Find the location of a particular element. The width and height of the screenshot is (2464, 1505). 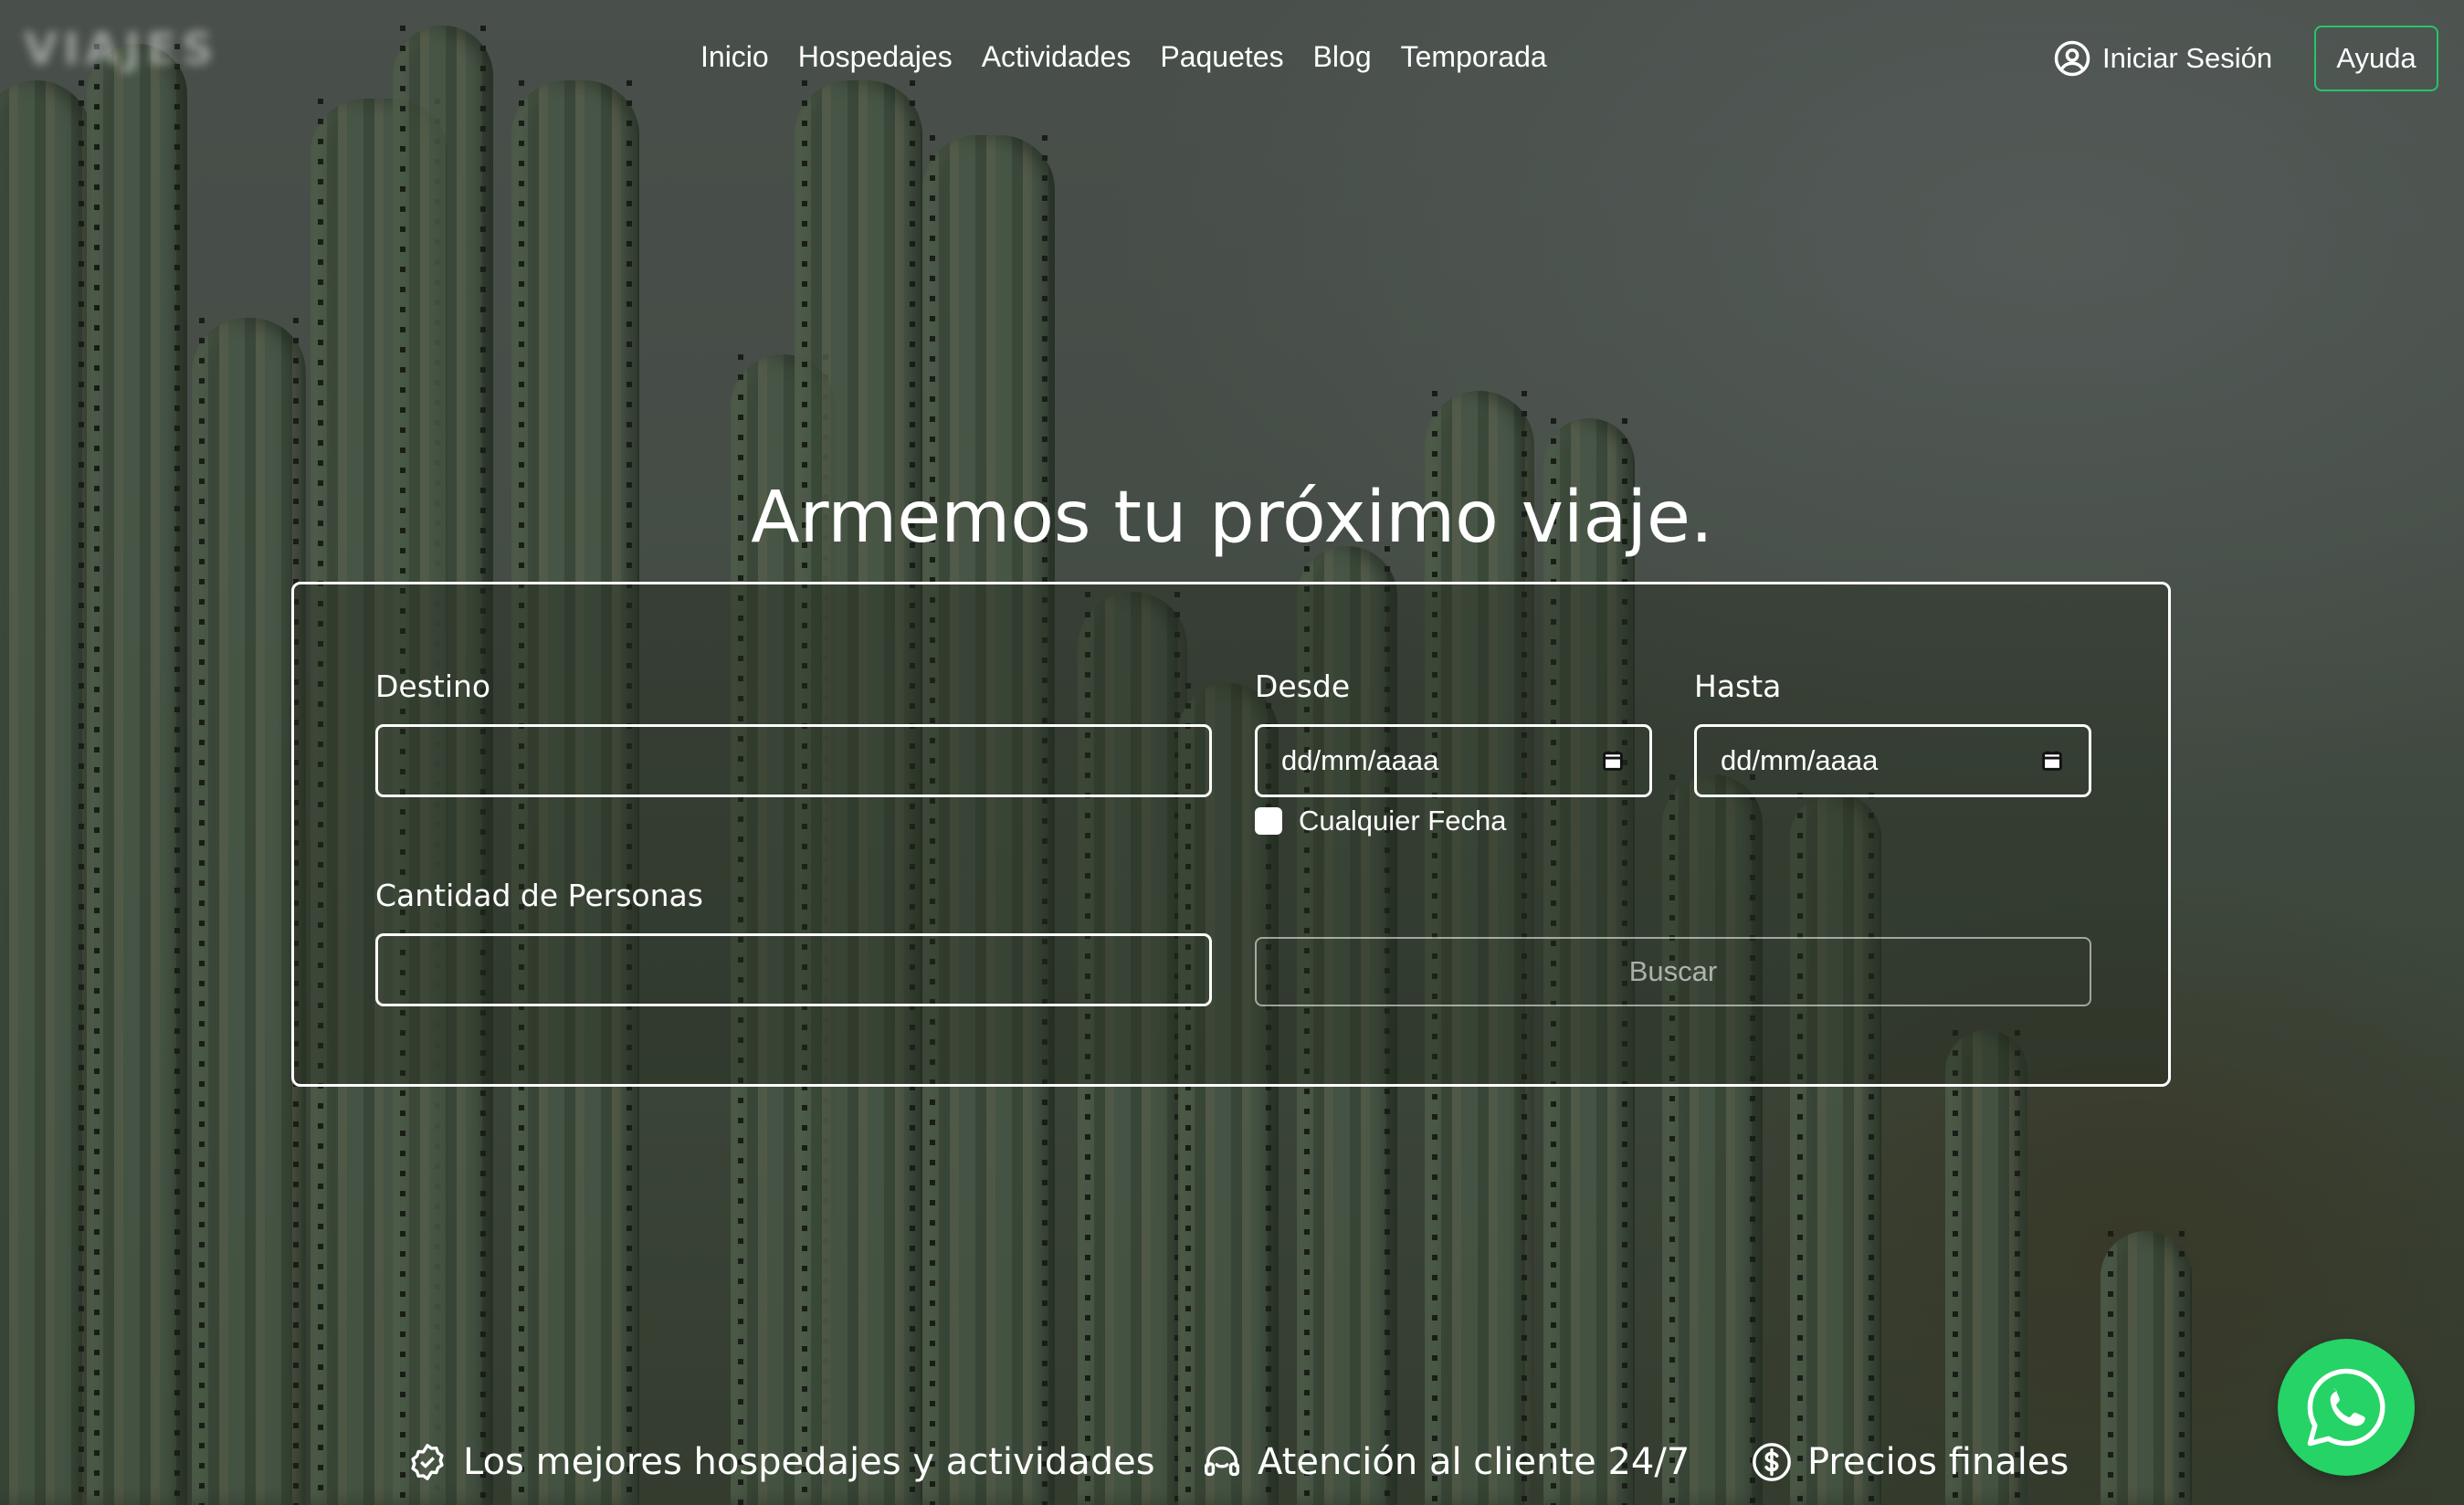

feature-support: Atención al cliente 24/7 is located at coordinates (1445, 1462).